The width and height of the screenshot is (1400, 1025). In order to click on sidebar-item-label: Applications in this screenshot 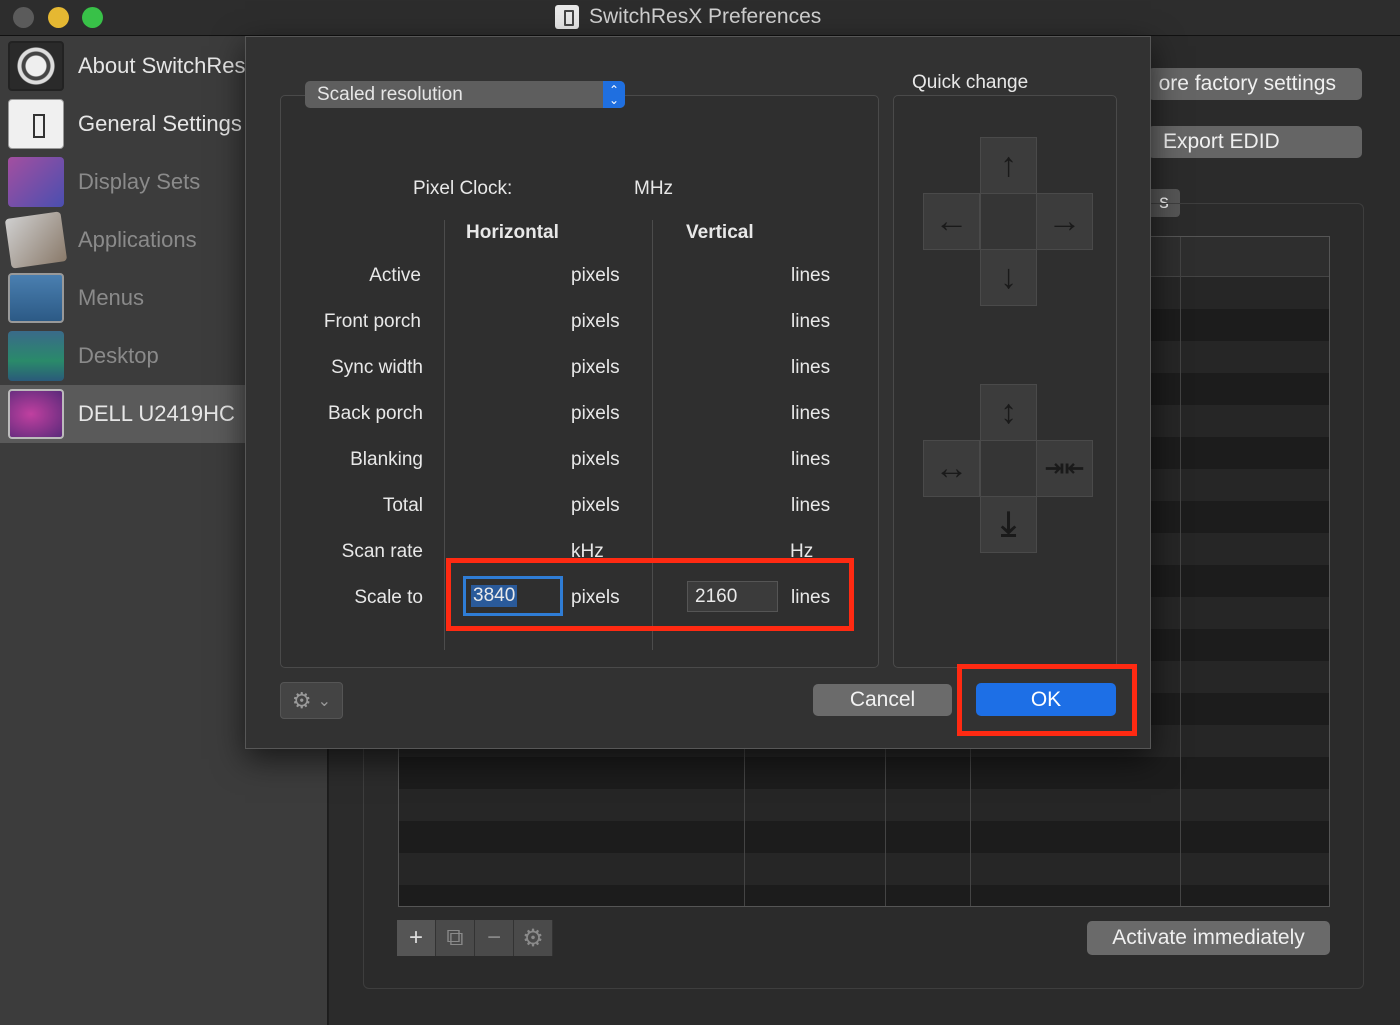, I will do `click(137, 239)`.